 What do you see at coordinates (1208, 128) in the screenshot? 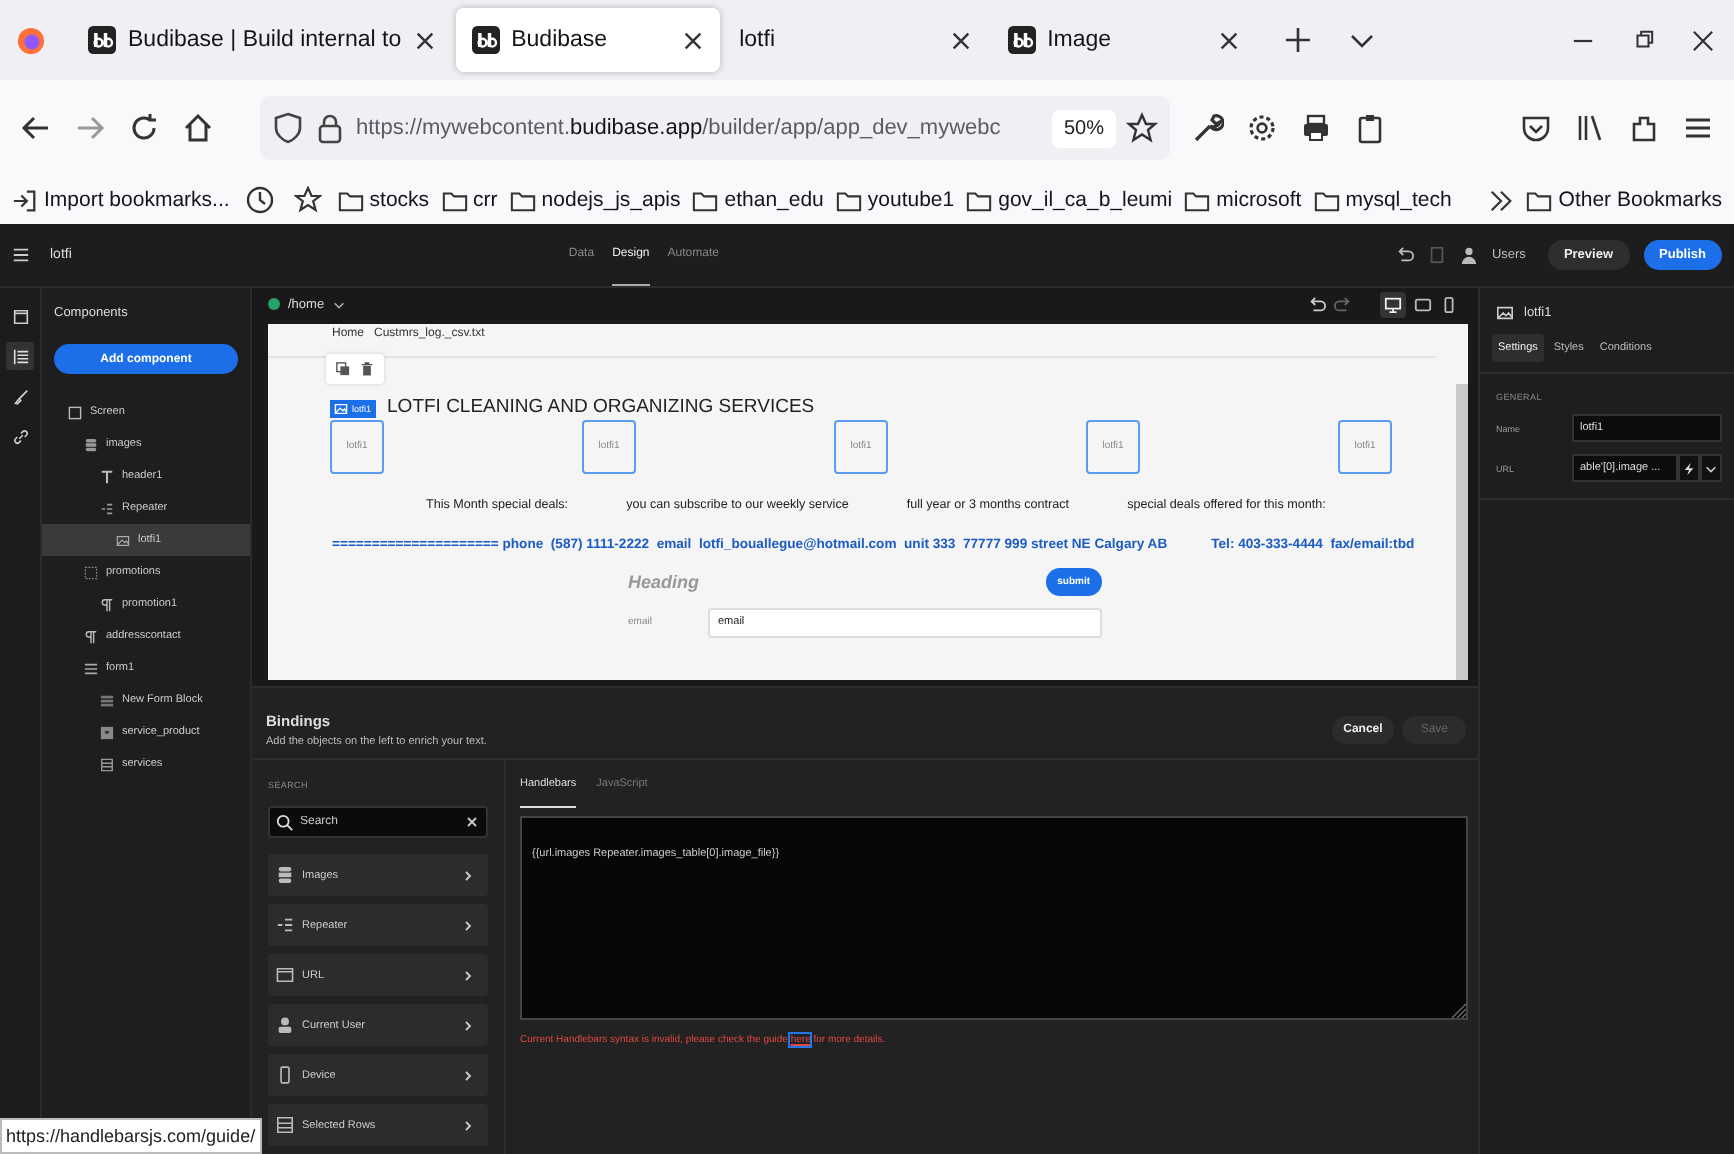
I see `wrench-icon` at bounding box center [1208, 128].